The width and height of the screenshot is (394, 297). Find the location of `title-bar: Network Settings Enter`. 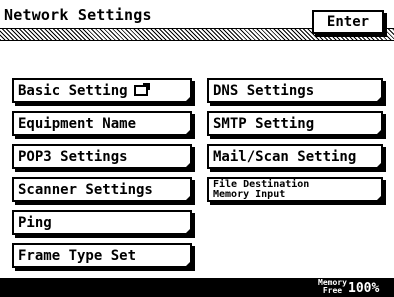

title-bar: Network Settings Enter is located at coordinates (197, 21).